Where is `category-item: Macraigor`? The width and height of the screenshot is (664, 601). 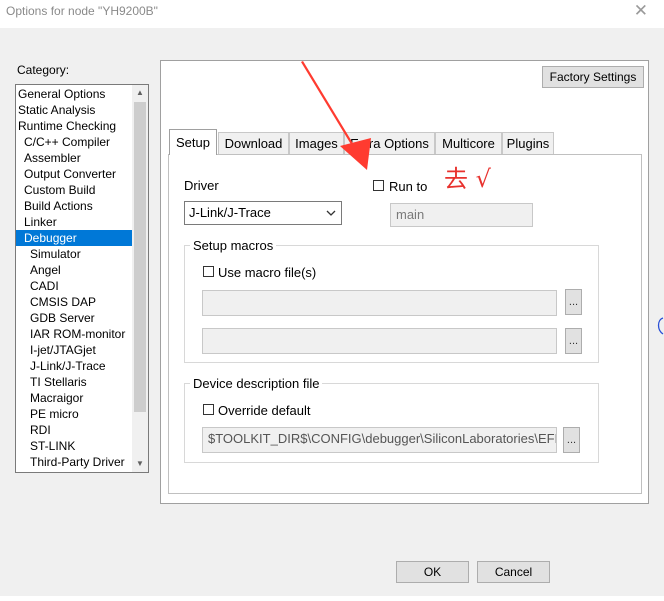 category-item: Macraigor is located at coordinates (74, 398).